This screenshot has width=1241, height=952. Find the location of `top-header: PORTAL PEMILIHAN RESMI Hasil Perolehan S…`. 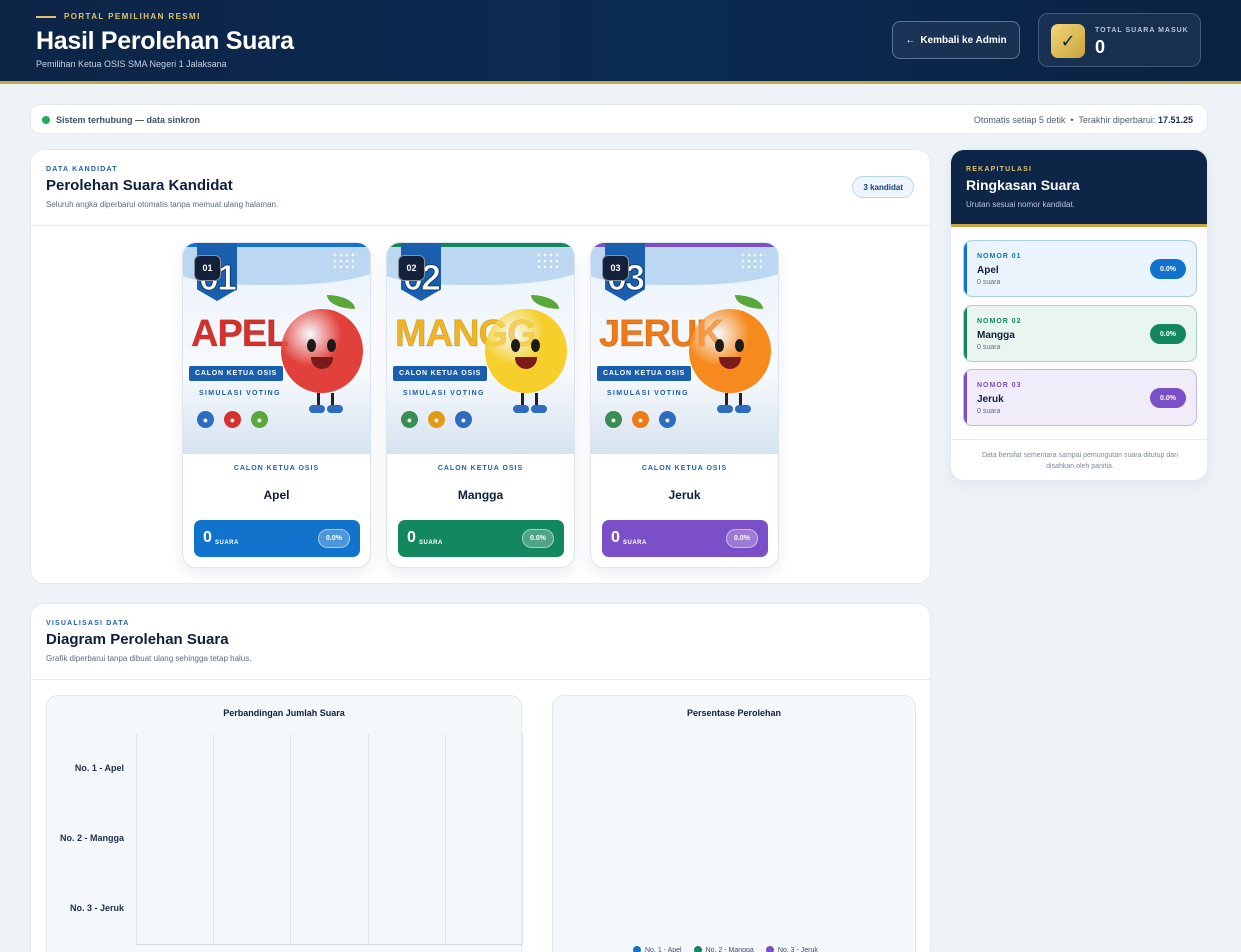

top-header: PORTAL PEMILIHAN RESMI Hasil Perolehan S… is located at coordinates (620, 42).